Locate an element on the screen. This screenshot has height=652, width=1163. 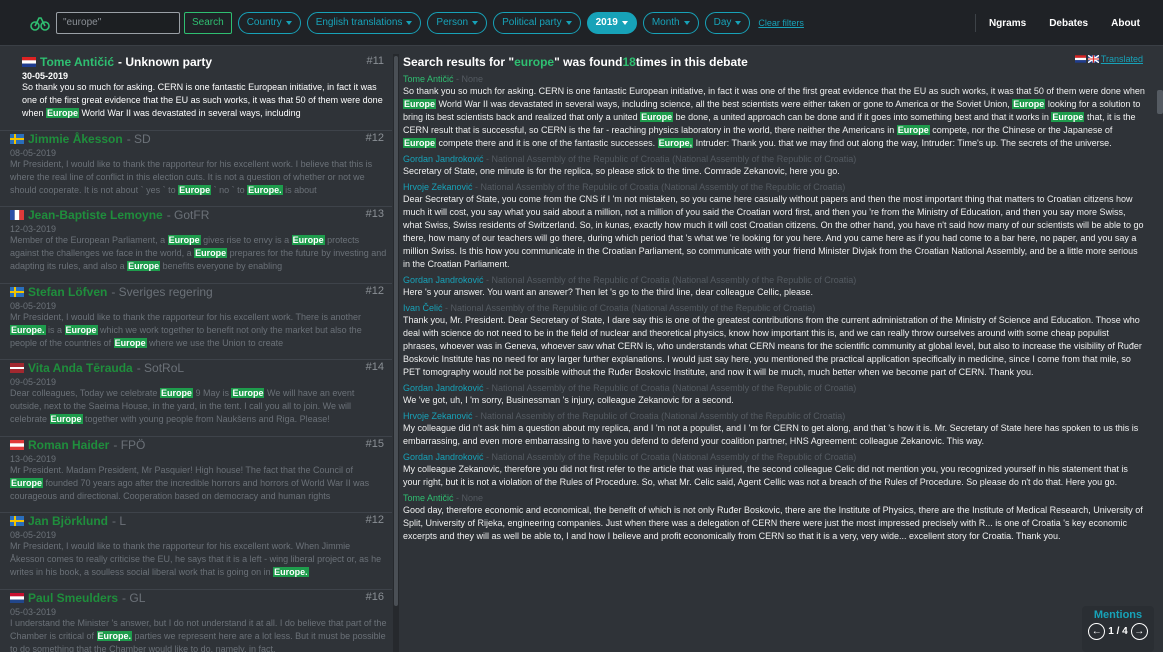
search-input is located at coordinates (118, 22).